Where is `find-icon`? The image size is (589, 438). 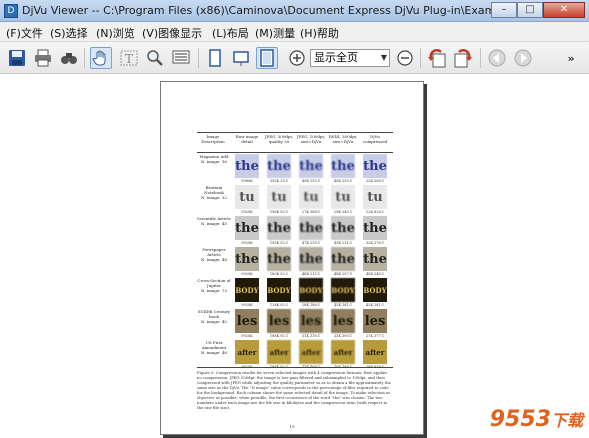 find-icon is located at coordinates (69, 58).